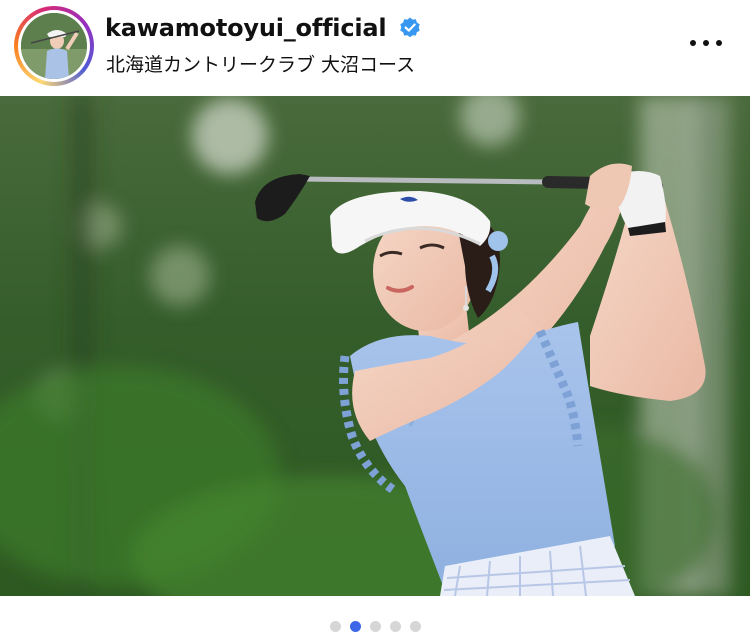 The height and width of the screenshot is (642, 750). I want to click on post-header: kawamotoyui_official 北海道カントリークラブ 大沼コース, so click(375, 48).